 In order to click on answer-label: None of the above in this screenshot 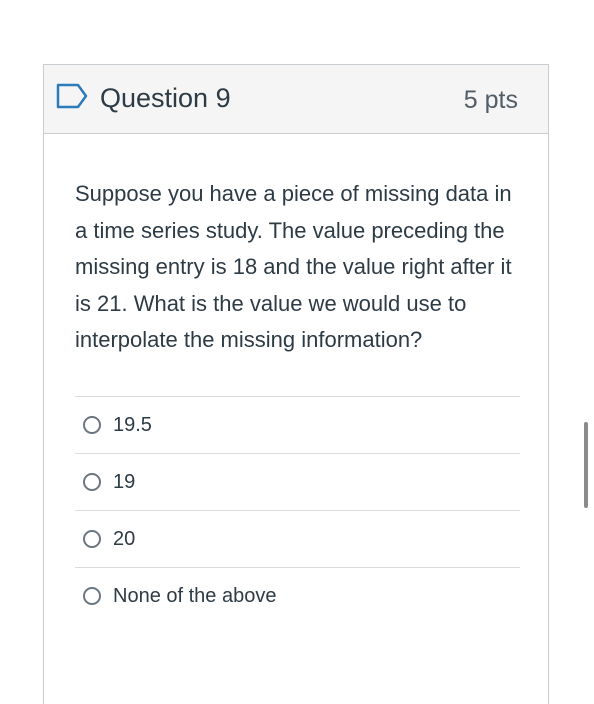, I will do `click(195, 596)`.